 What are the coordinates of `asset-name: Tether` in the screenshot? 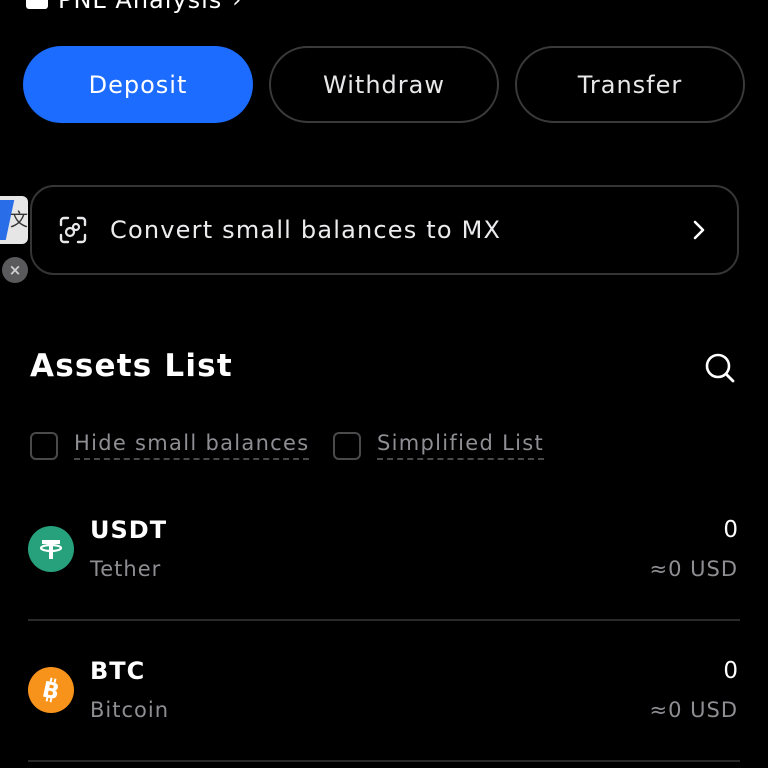 It's located at (126, 569).